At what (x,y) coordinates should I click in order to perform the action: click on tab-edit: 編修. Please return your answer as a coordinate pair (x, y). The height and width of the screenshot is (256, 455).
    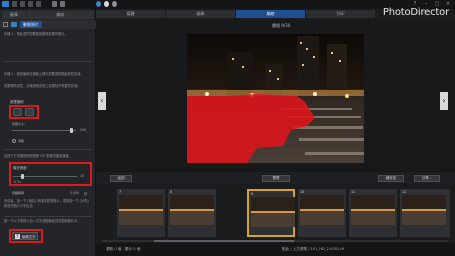
    Looking at the image, I should click on (270, 14).